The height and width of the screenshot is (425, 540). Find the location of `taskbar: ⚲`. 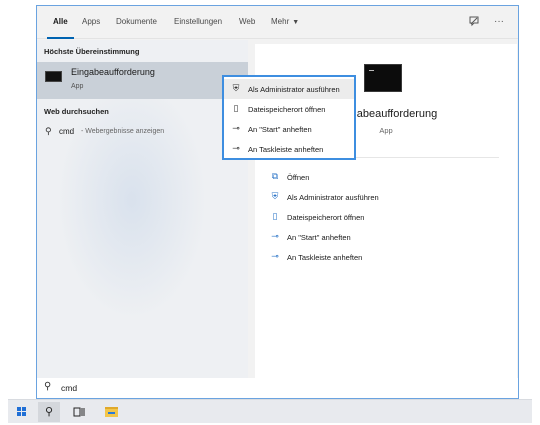

taskbar: ⚲ is located at coordinates (270, 411).